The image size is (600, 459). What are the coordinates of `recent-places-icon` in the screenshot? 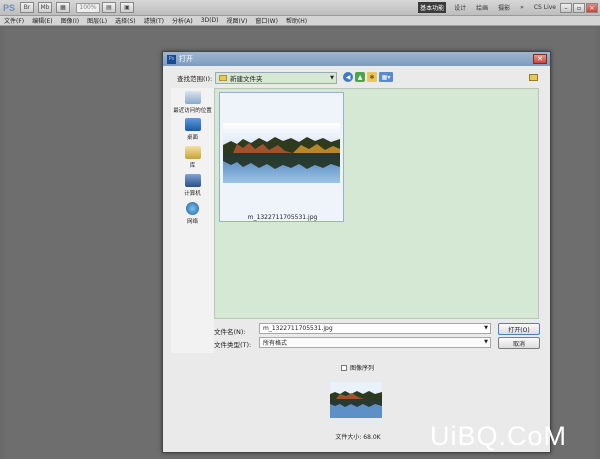 It's located at (192, 97).